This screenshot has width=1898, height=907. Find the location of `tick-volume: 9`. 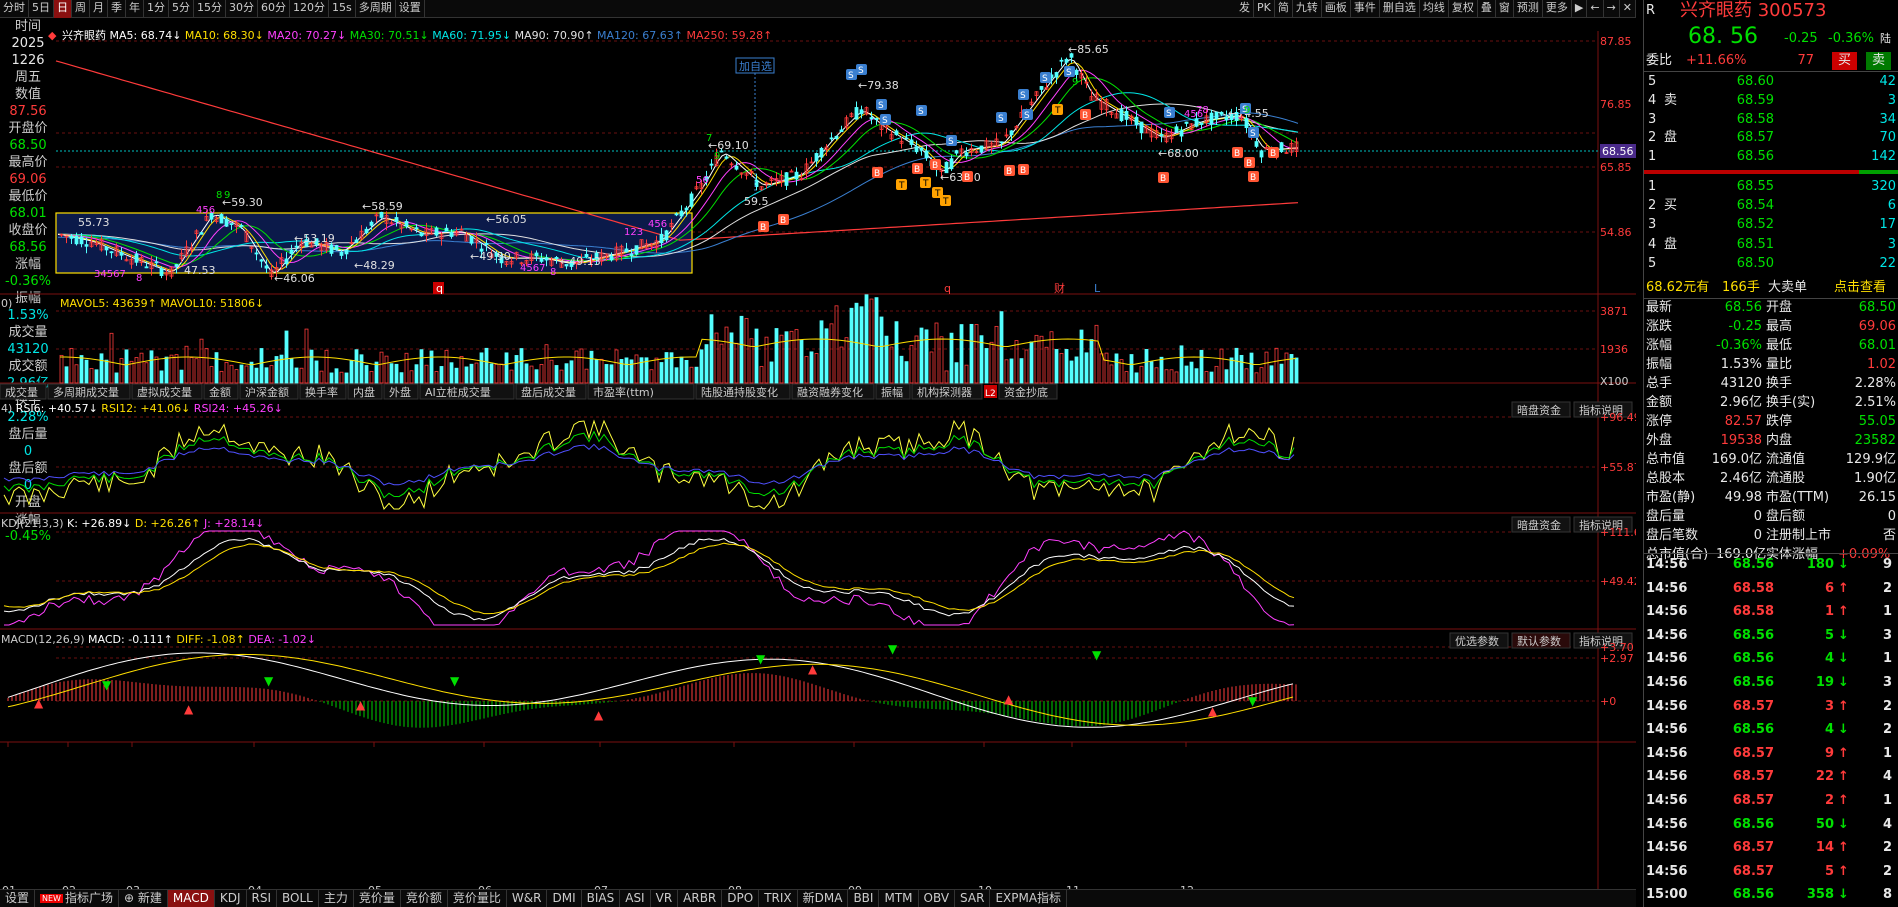

tick-volume: 9 is located at coordinates (1829, 753).